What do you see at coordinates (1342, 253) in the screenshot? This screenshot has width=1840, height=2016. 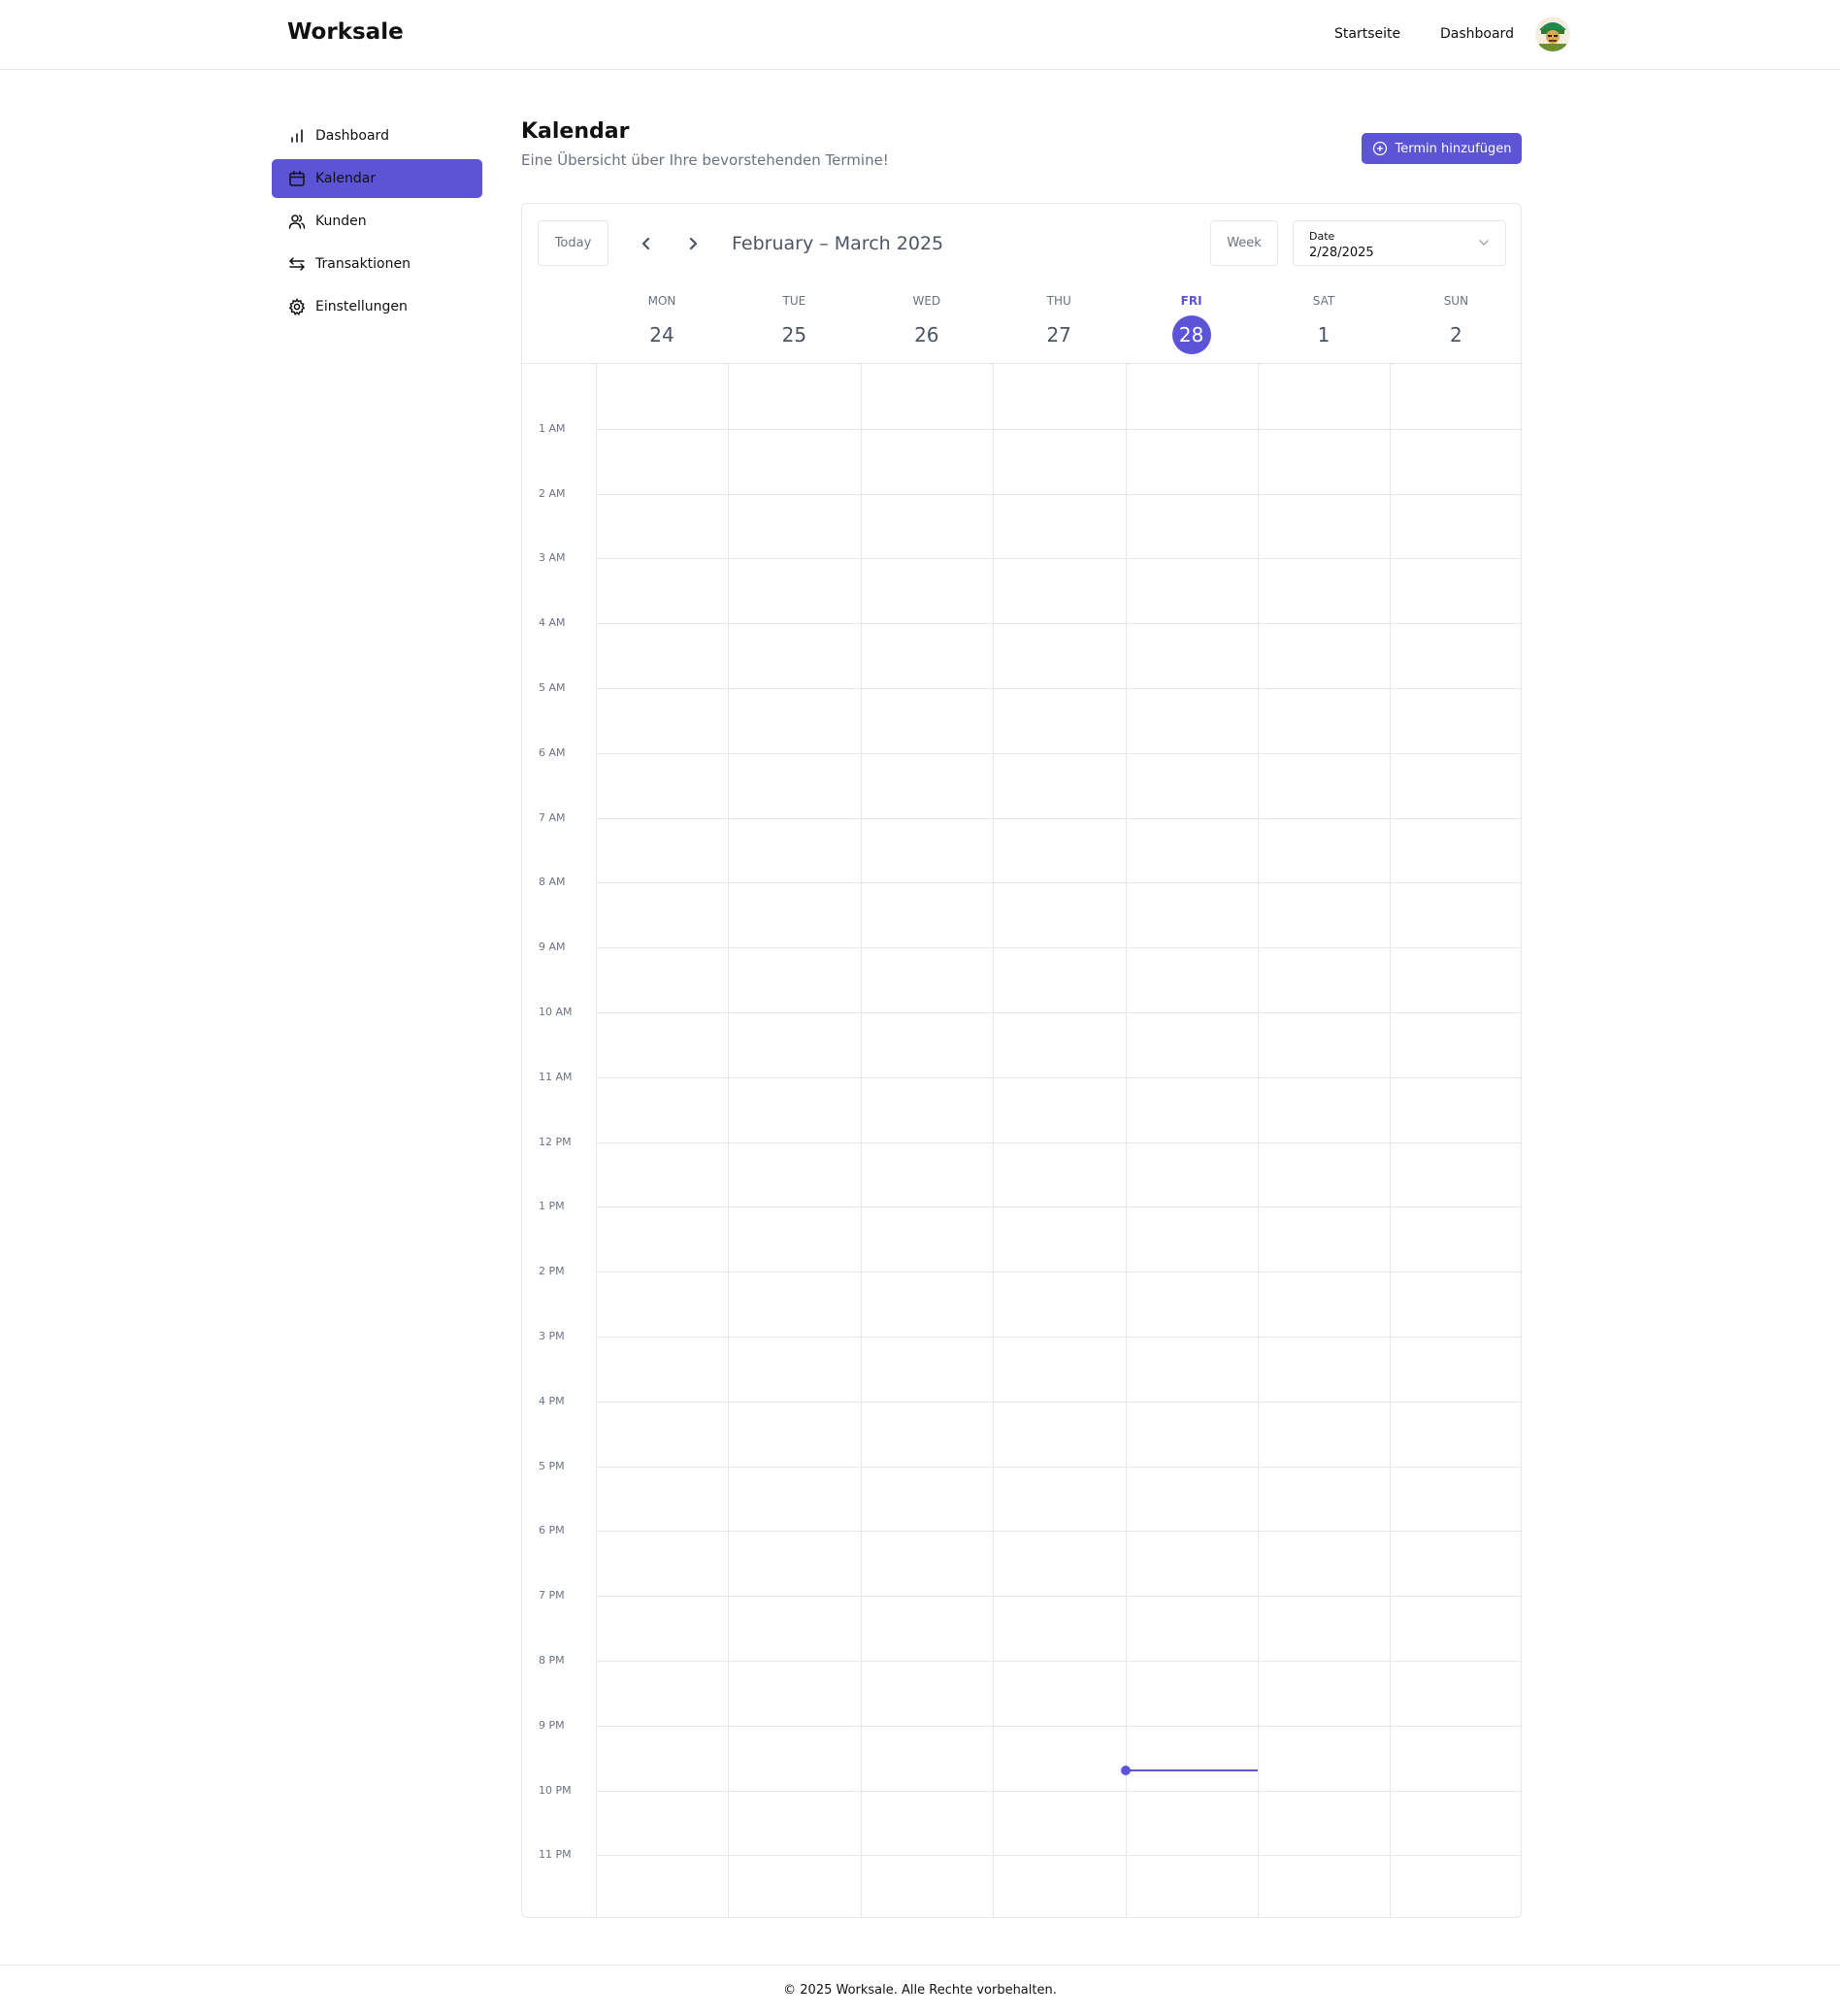 I see `date-field-value: 2/28/2025` at bounding box center [1342, 253].